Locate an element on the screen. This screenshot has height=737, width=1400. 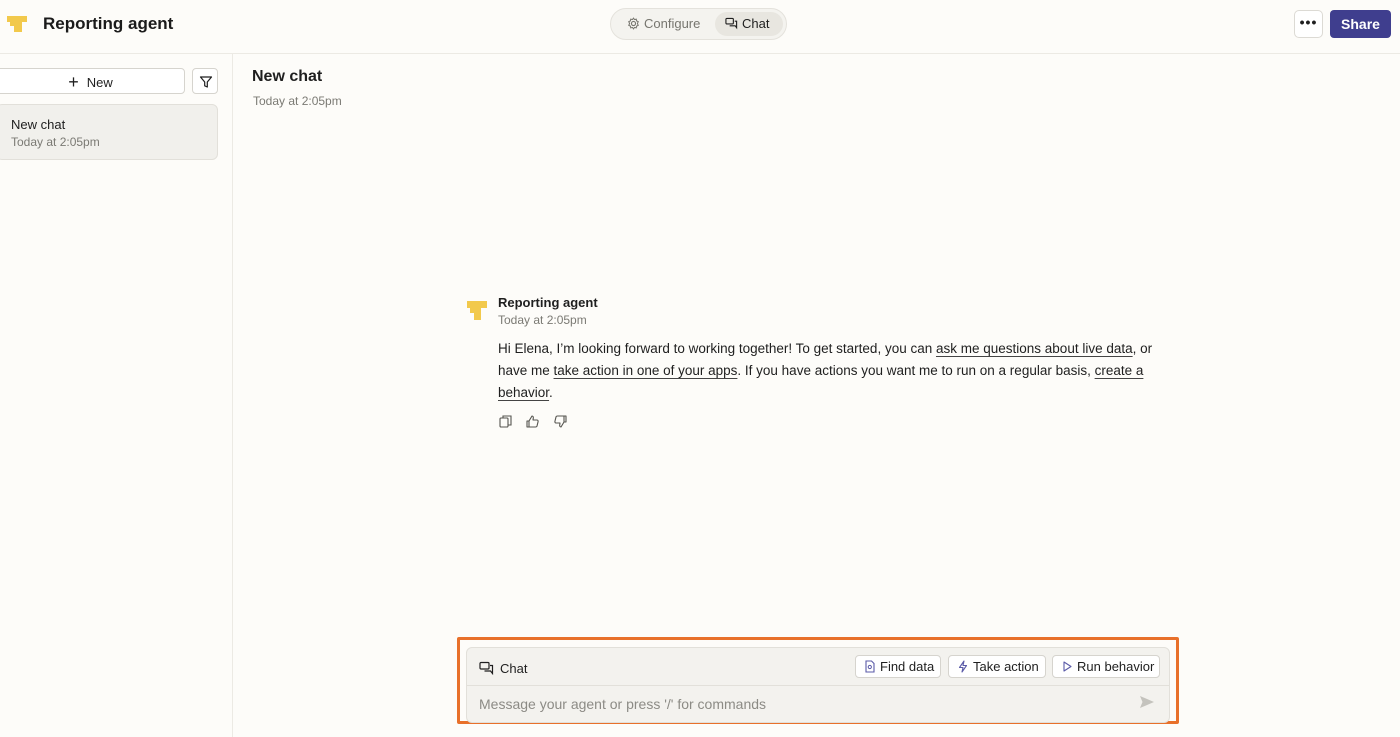
thumbs-up-button is located at coordinates (532, 424).